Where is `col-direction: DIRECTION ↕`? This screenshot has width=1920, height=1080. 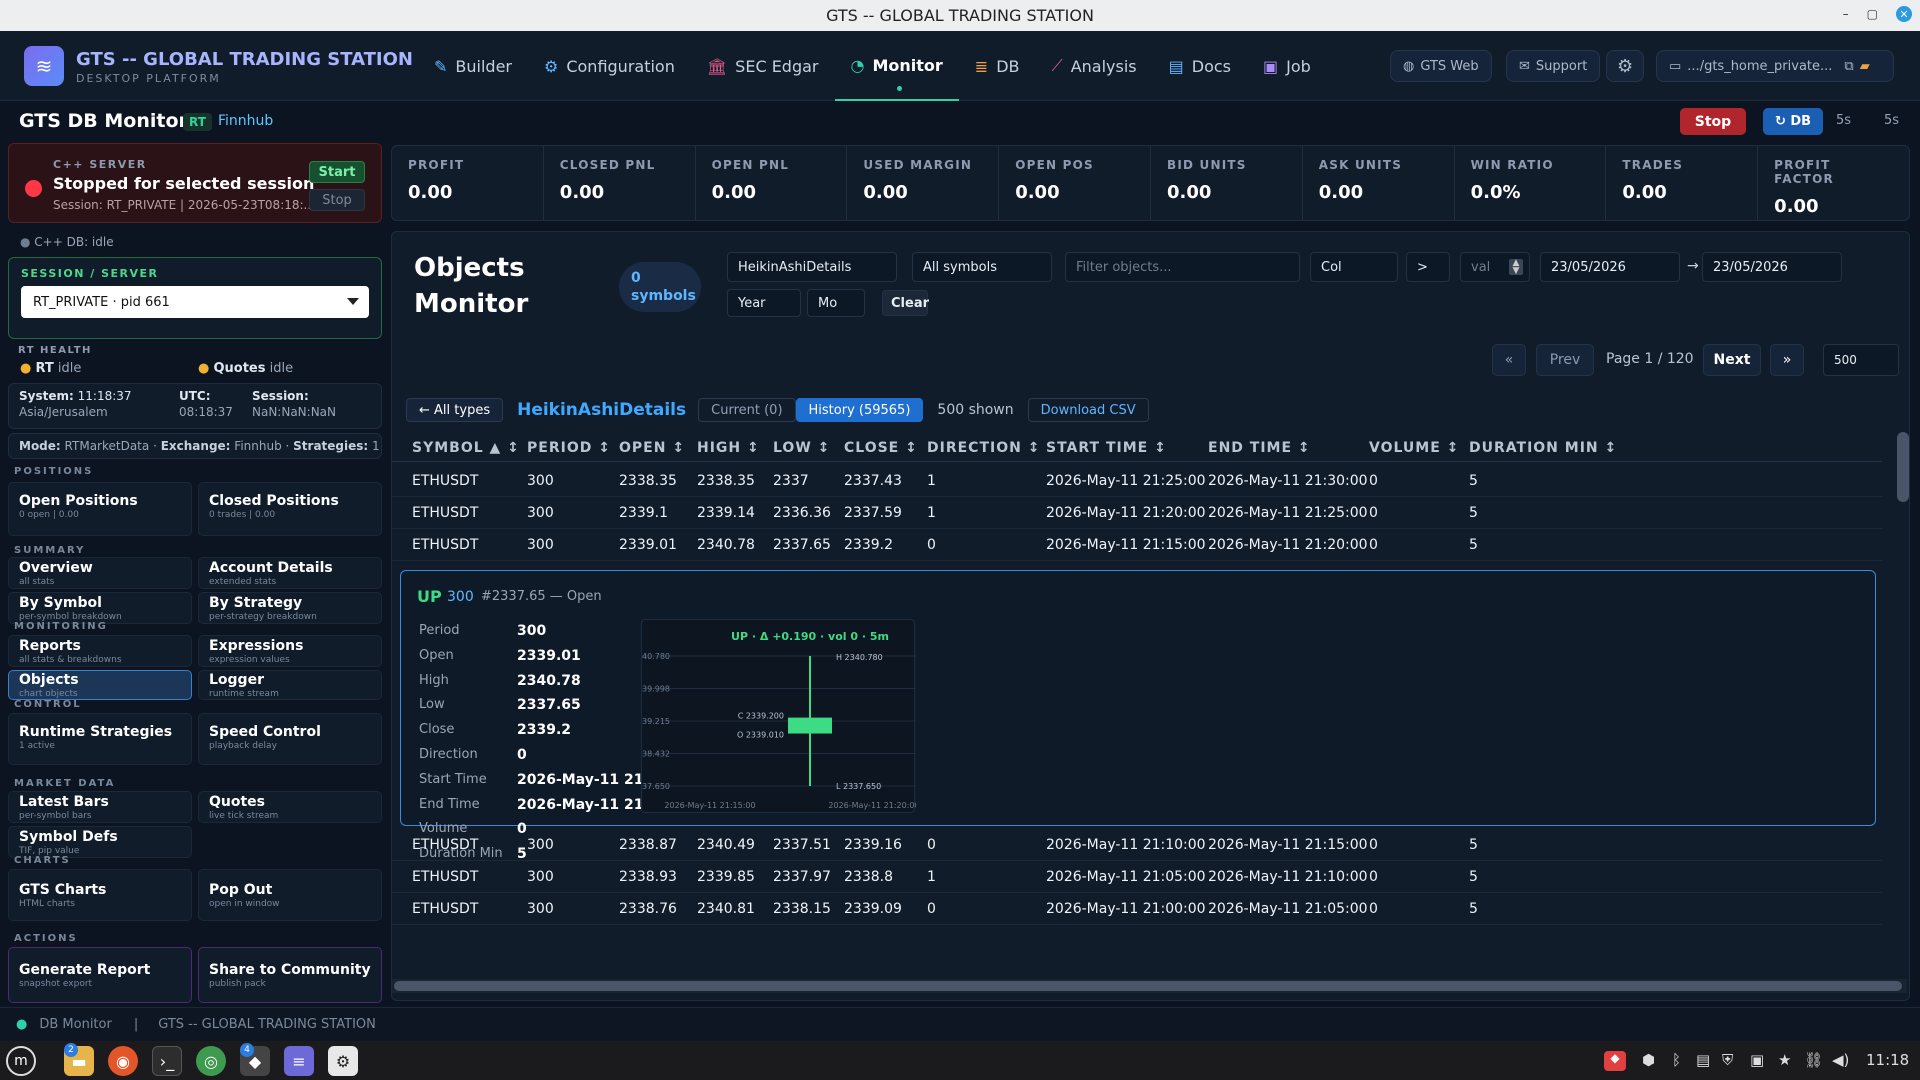 col-direction: DIRECTION ↕ is located at coordinates (983, 448).